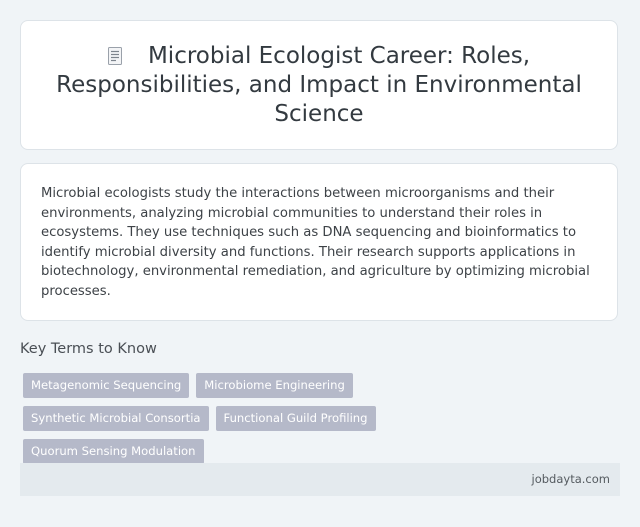 The width and height of the screenshot is (640, 527). Describe the element at coordinates (295, 418) in the screenshot. I see `tag-functional-guild-profiling: Functional Guild Profiling` at that location.